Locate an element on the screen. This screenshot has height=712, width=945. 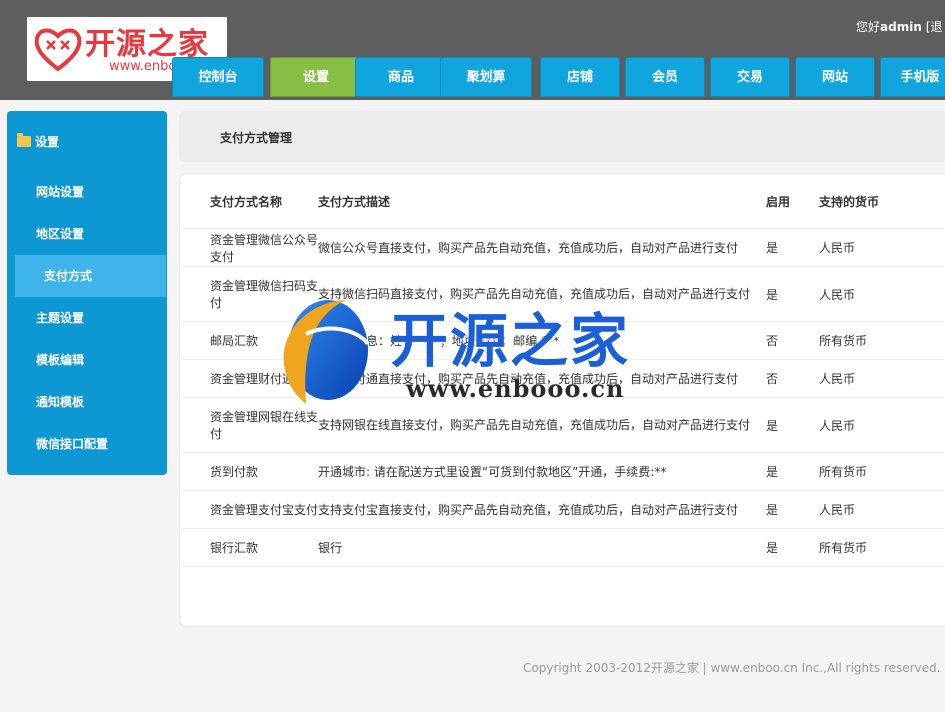
nav-tab-shop: 店铺 is located at coordinates (580, 77).